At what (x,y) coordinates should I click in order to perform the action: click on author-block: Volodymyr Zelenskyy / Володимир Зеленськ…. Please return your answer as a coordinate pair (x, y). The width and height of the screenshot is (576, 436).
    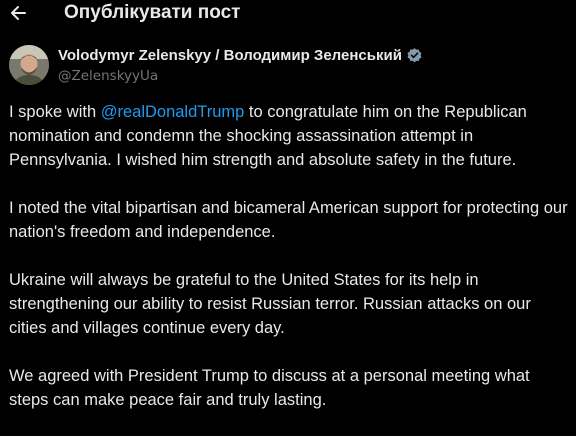
    Looking at the image, I should click on (289, 67).